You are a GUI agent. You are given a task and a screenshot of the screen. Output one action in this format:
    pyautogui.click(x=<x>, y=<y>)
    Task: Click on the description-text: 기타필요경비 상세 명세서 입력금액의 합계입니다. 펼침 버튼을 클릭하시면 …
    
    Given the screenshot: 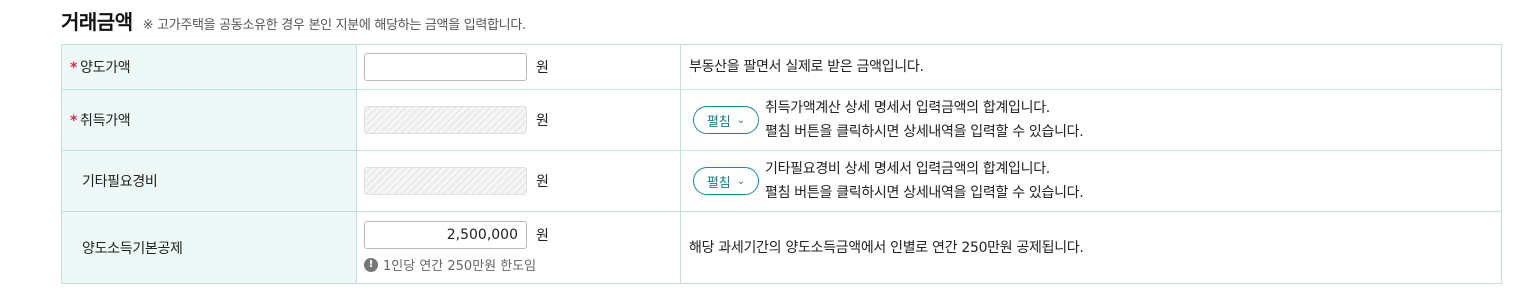 What is the action you would take?
    pyautogui.click(x=924, y=181)
    